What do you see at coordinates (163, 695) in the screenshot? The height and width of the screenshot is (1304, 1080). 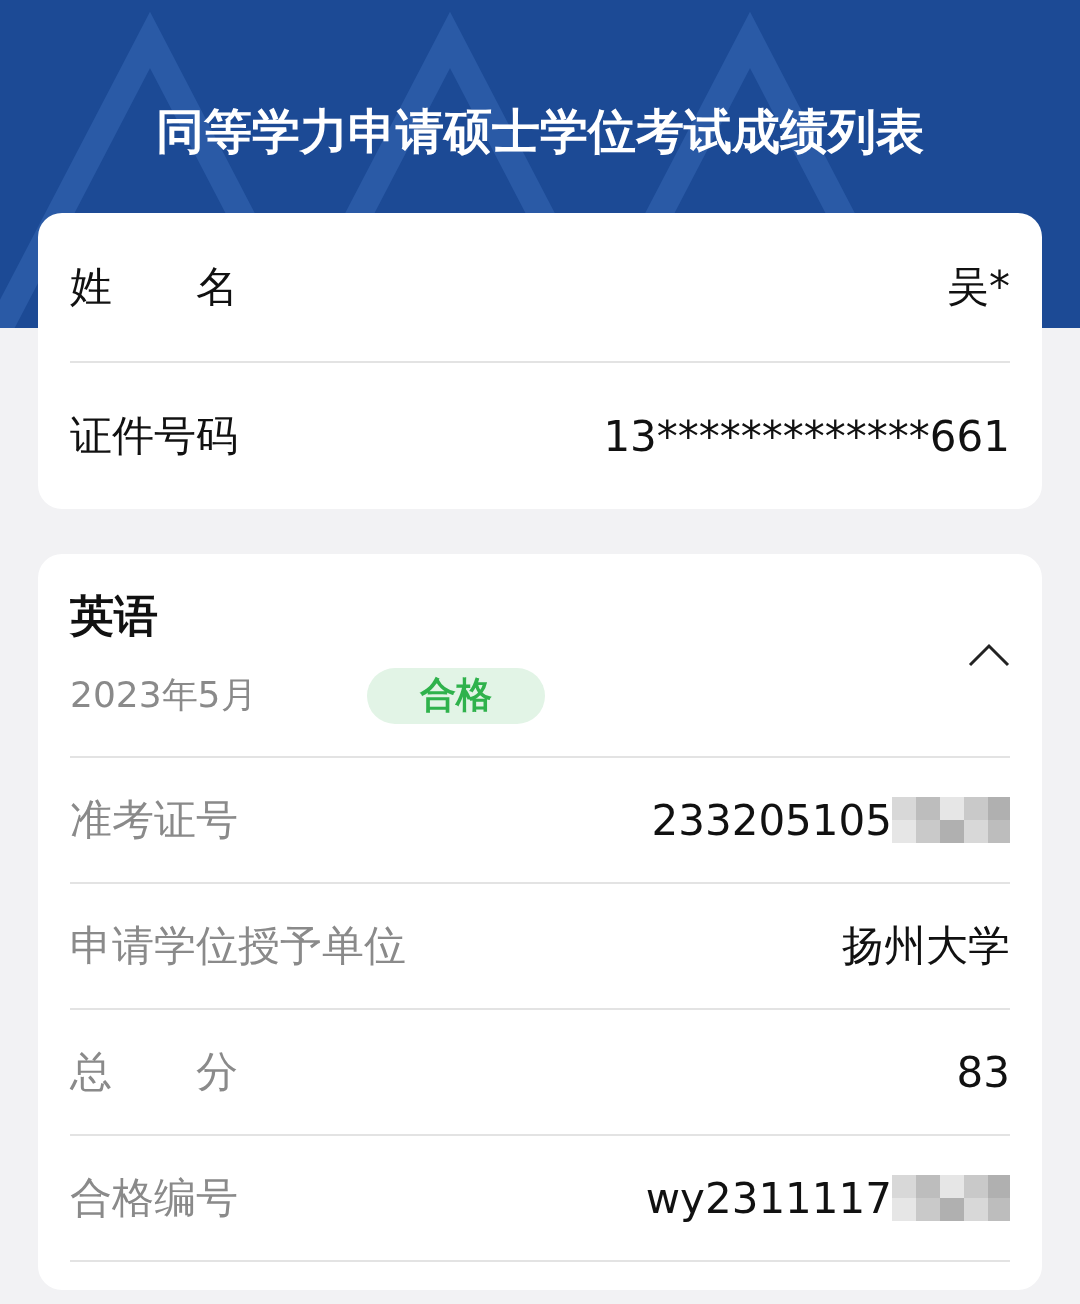 I see `exam-date: 2023年5月` at bounding box center [163, 695].